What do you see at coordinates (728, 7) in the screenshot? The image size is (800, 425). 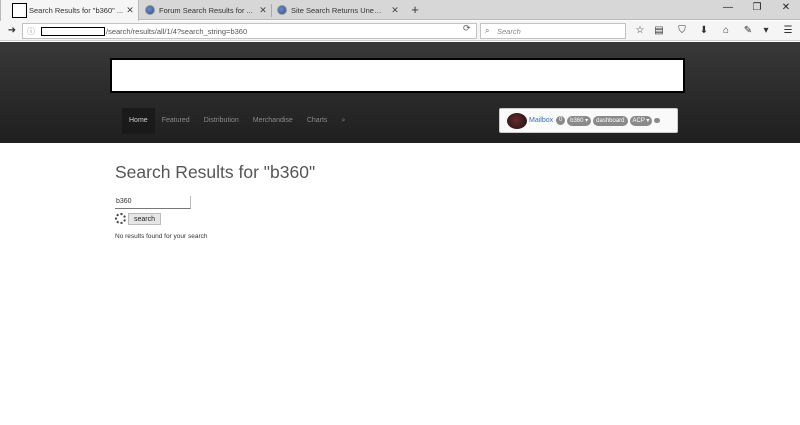 I see `minimize-icon: —` at bounding box center [728, 7].